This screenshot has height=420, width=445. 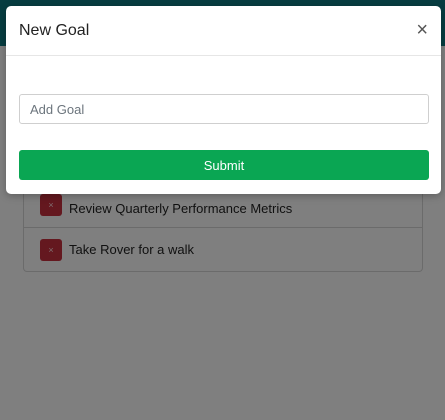 I want to click on submit-button: Submit, so click(x=224, y=165).